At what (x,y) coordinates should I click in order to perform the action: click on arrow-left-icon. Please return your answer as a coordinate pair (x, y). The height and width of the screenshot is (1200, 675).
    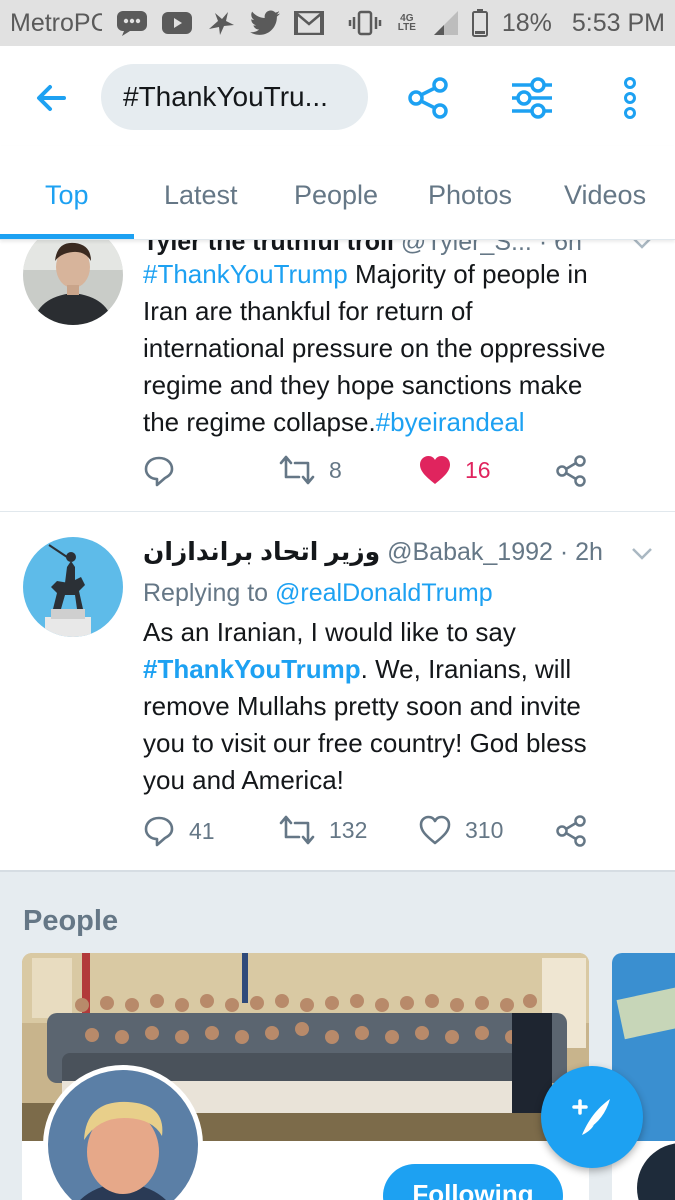
    Looking at the image, I should click on (51, 98).